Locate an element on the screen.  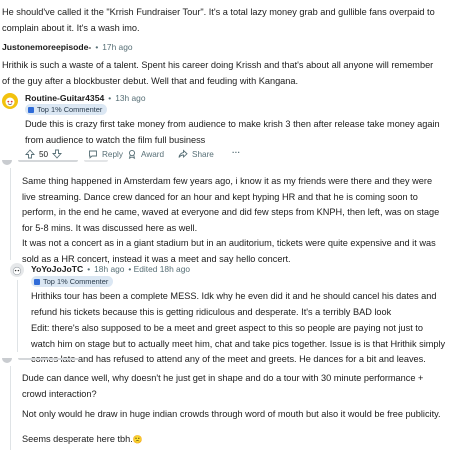
sad-face-emoji: 🙁 is located at coordinates (137, 439).